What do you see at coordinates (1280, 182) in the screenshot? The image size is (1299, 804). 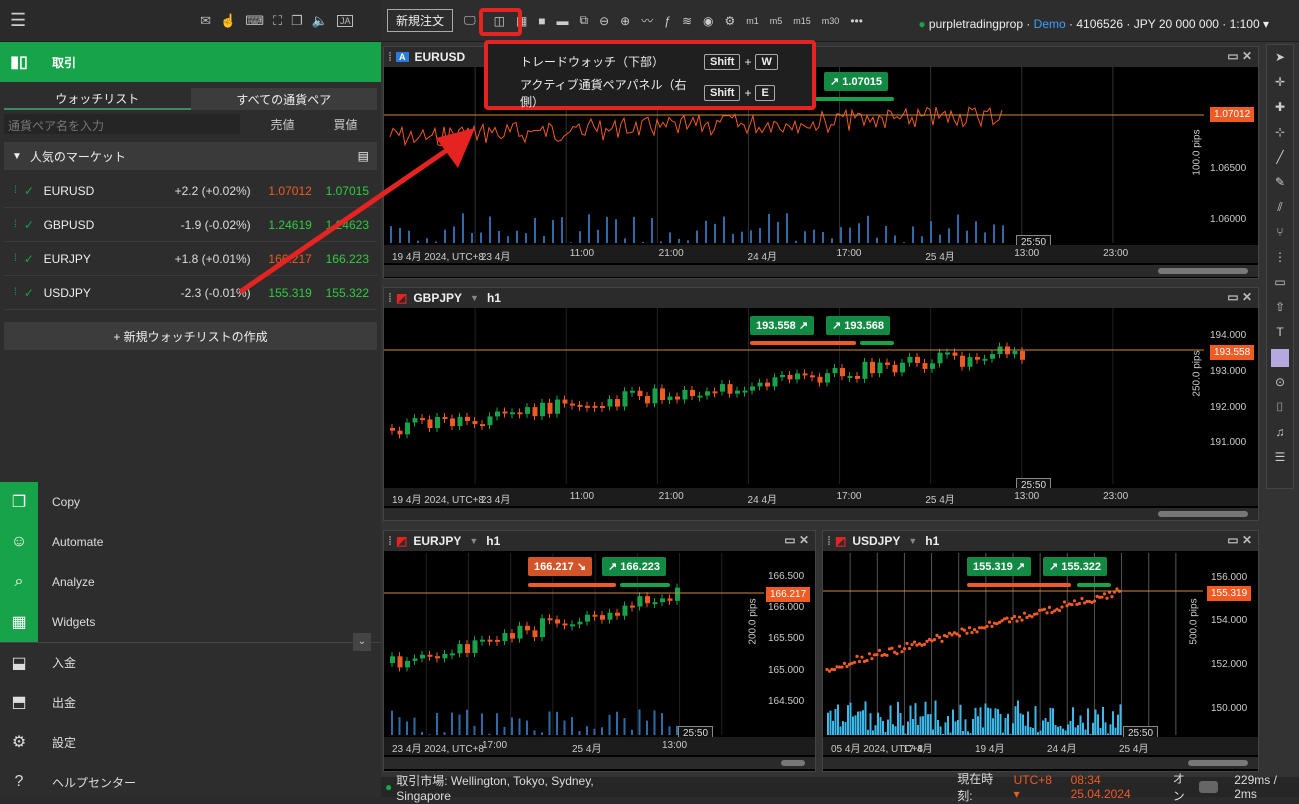 I see `pen-icon: ✎` at bounding box center [1280, 182].